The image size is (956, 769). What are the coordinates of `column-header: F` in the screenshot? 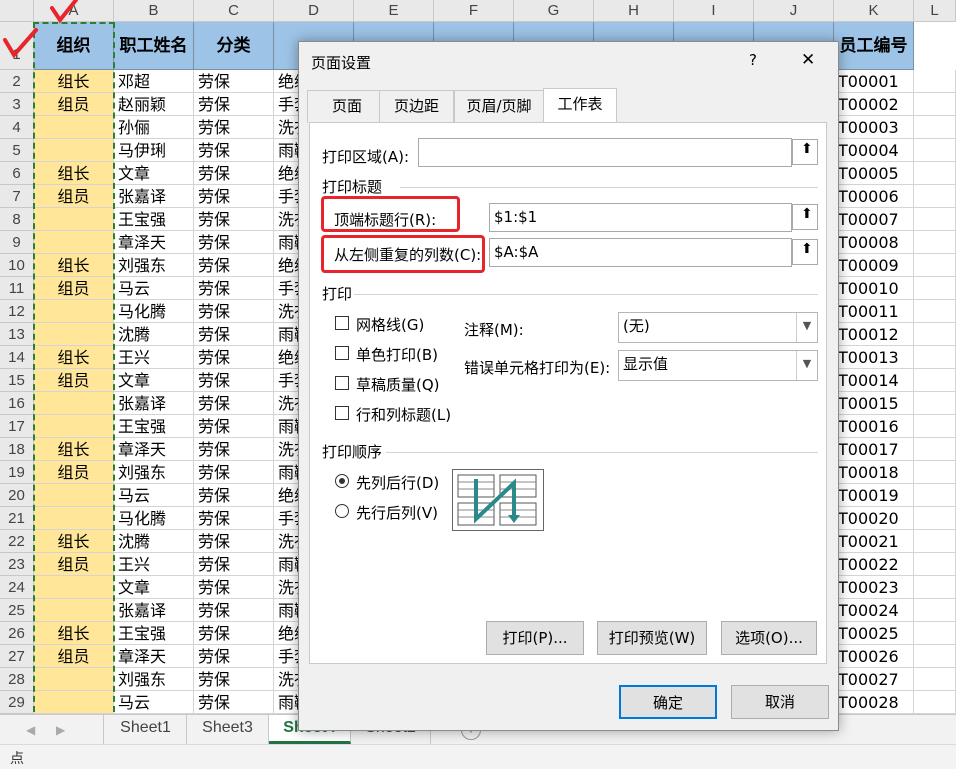 It's located at (474, 11).